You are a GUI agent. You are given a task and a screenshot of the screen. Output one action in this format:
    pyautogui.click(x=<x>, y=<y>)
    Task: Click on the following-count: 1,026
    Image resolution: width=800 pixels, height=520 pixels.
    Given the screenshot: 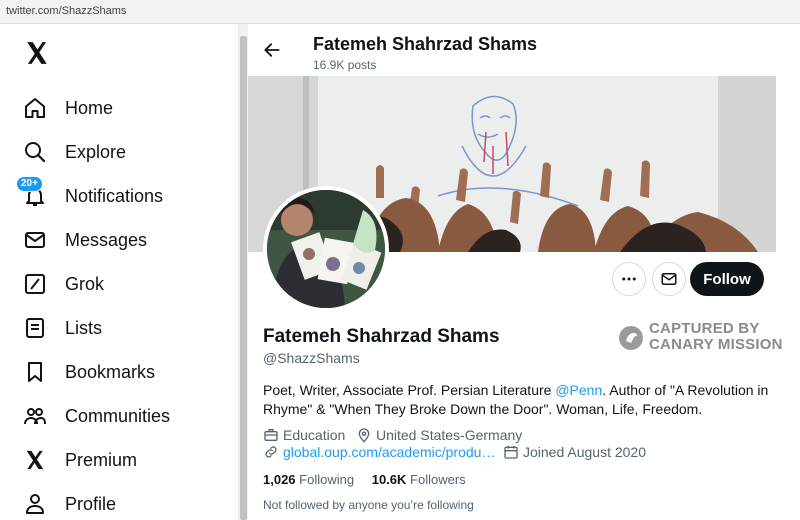 What is the action you would take?
    pyautogui.click(x=279, y=479)
    